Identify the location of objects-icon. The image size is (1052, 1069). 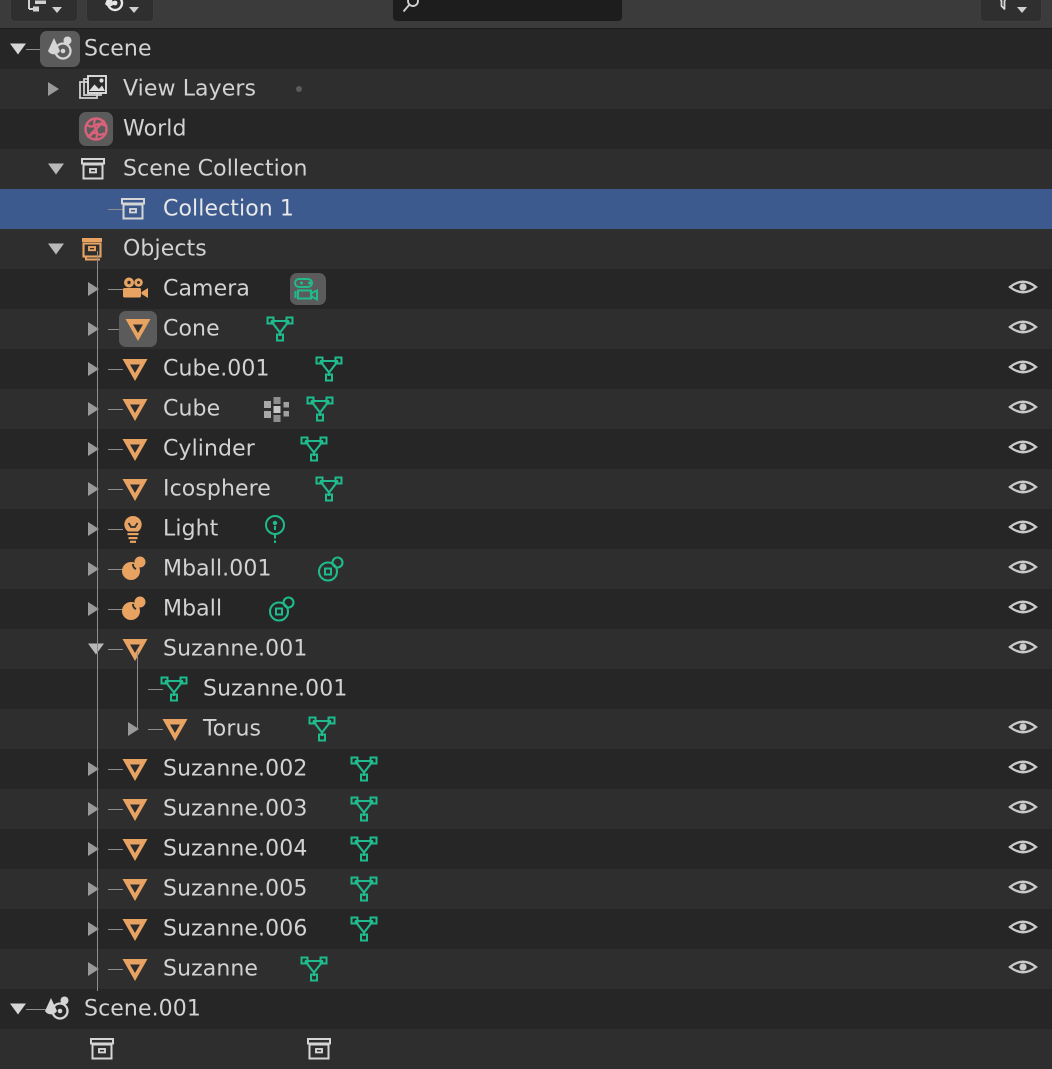
(93, 249).